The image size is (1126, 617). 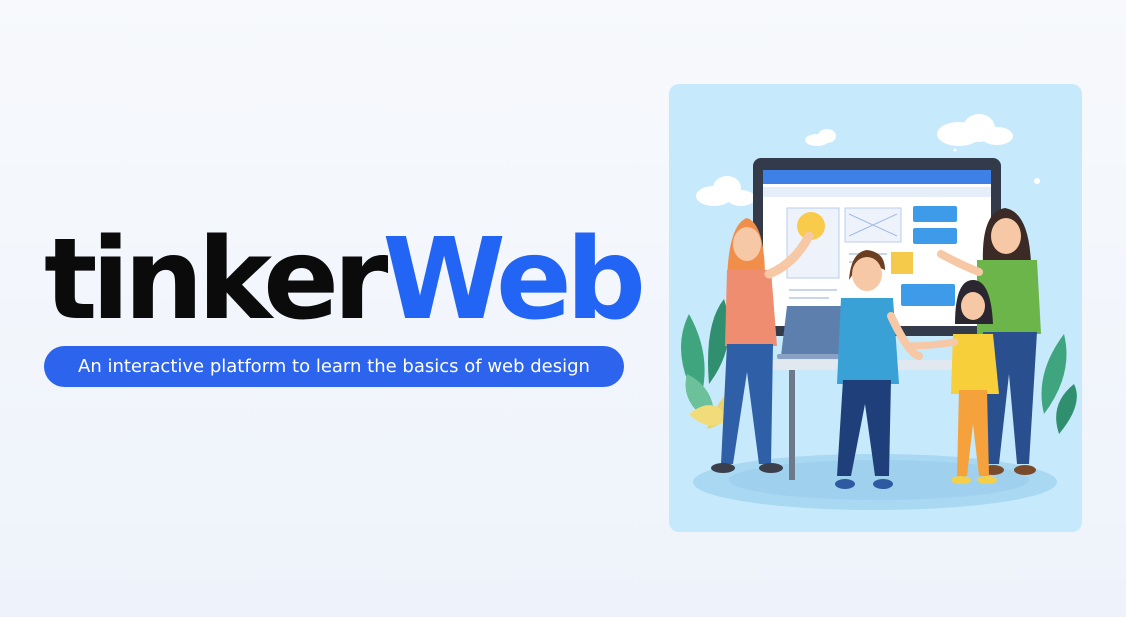 I want to click on logo-text-tinker: tinker, so click(x=216, y=280).